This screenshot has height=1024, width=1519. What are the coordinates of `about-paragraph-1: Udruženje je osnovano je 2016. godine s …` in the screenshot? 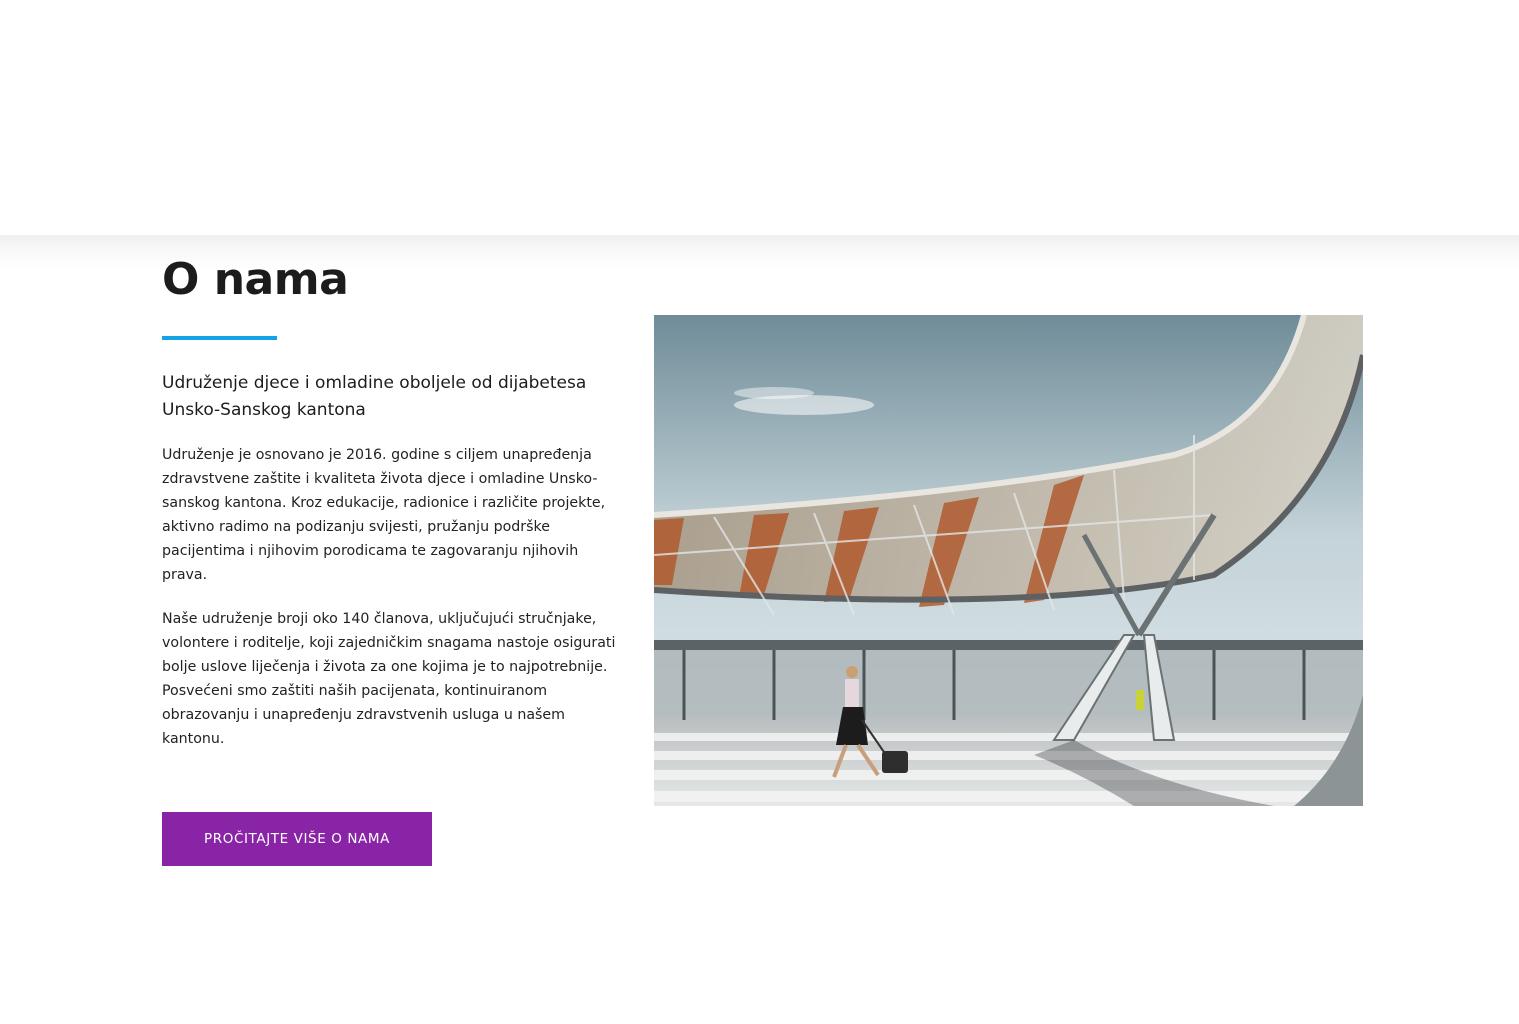 It's located at (384, 515).